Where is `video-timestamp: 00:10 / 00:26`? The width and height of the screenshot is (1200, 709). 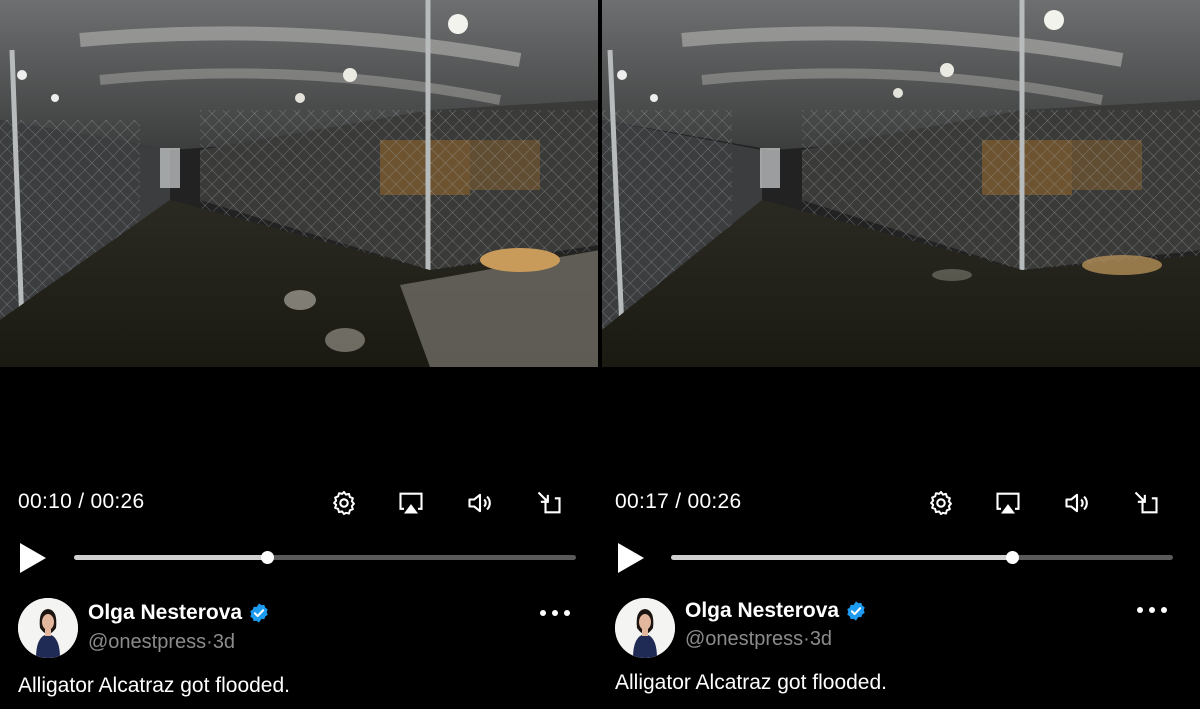
video-timestamp: 00:10 / 00:26 is located at coordinates (81, 502).